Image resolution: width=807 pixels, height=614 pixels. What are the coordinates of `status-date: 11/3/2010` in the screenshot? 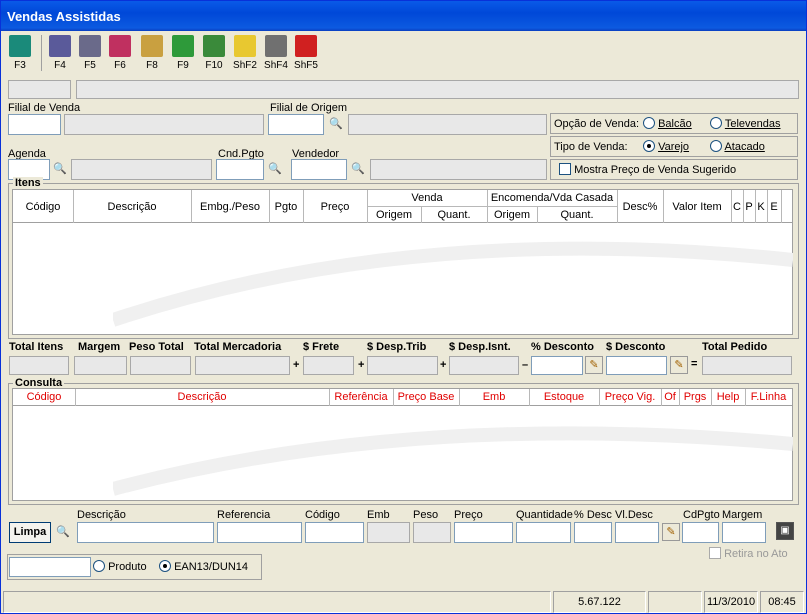 It's located at (731, 602).